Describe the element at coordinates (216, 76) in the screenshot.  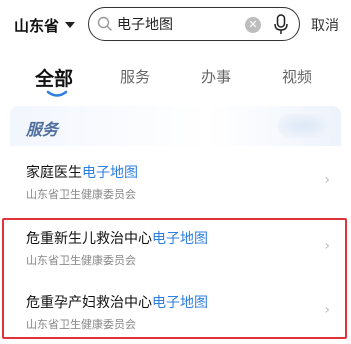
I see `tab-affairs: 办事` at that location.